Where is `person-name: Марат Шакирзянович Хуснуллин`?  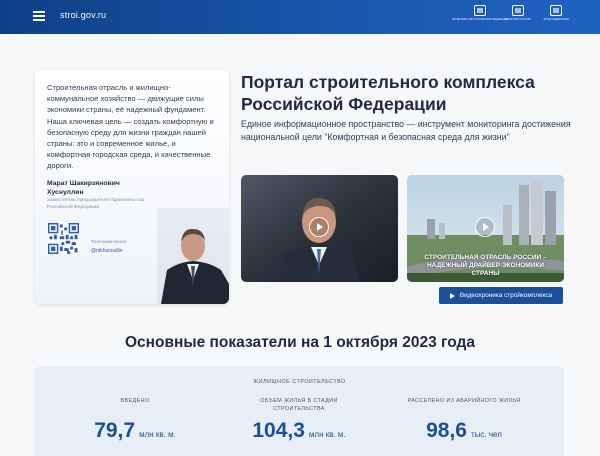 person-name: Марат Шакирзянович Хуснуллин is located at coordinates (83, 188).